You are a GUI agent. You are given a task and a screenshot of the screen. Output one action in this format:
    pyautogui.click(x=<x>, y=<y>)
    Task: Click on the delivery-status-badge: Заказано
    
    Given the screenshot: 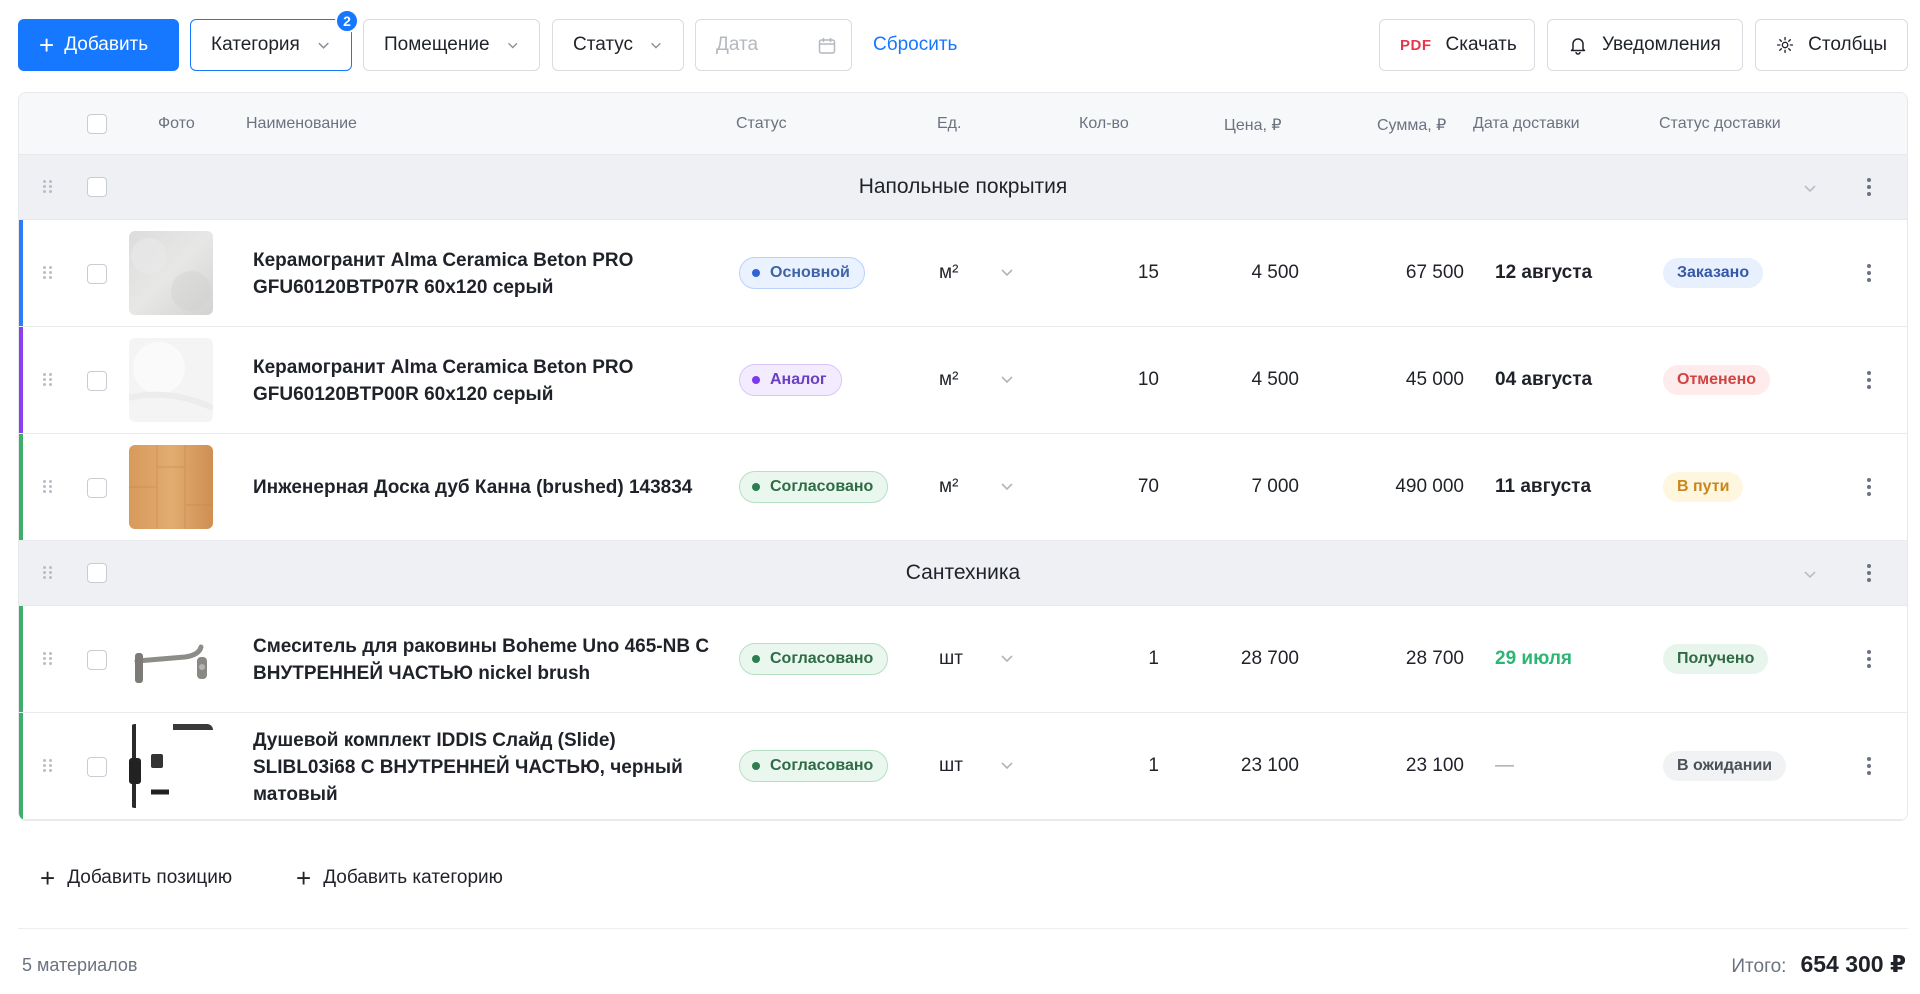 What is the action you would take?
    pyautogui.click(x=1713, y=273)
    